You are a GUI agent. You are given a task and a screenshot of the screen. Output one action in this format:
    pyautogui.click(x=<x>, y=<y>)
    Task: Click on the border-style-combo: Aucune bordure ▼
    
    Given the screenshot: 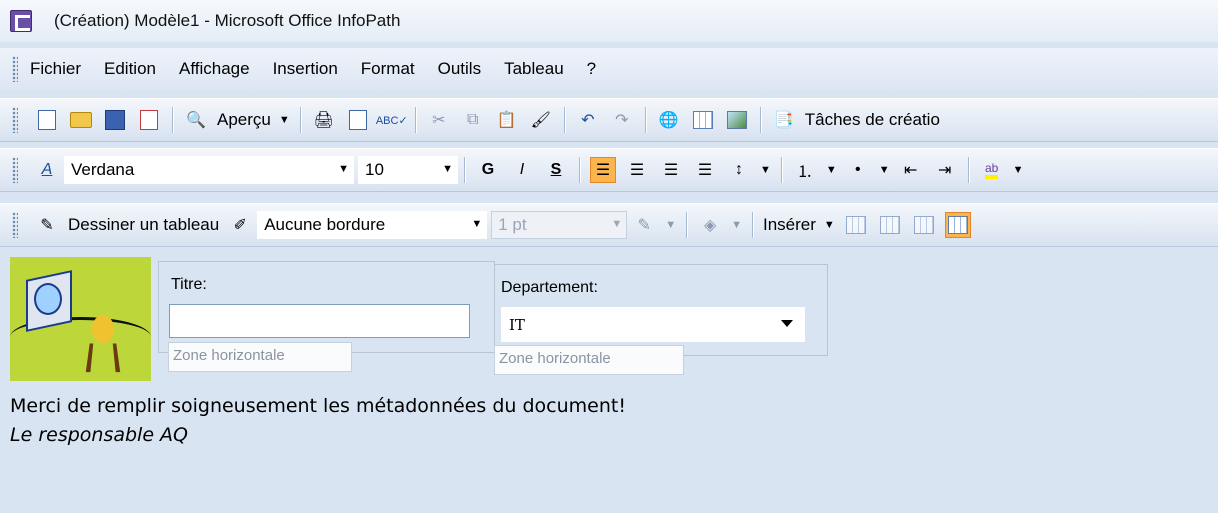 What is the action you would take?
    pyautogui.click(x=372, y=225)
    